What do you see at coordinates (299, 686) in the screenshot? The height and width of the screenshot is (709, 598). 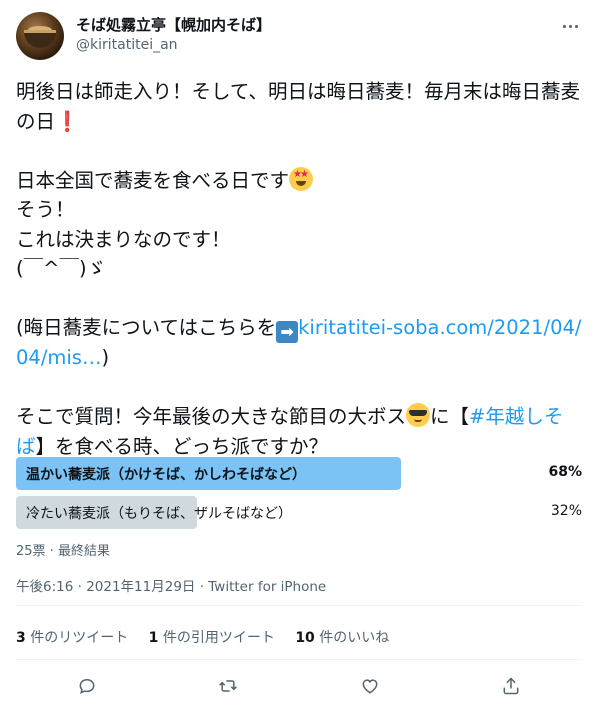 I see `tweet-actions` at bounding box center [299, 686].